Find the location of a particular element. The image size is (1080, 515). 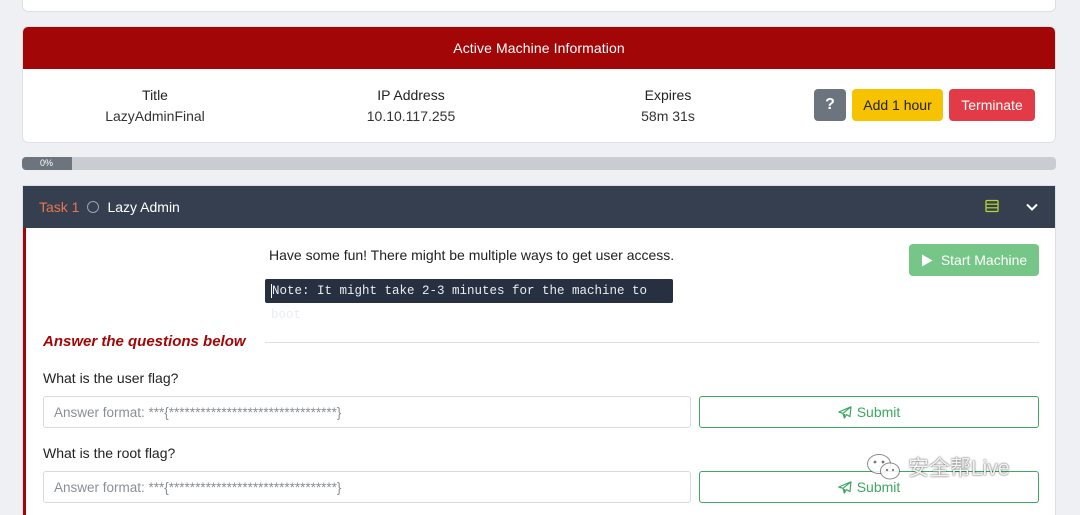

machine-header: Active Machine Information is located at coordinates (539, 48).